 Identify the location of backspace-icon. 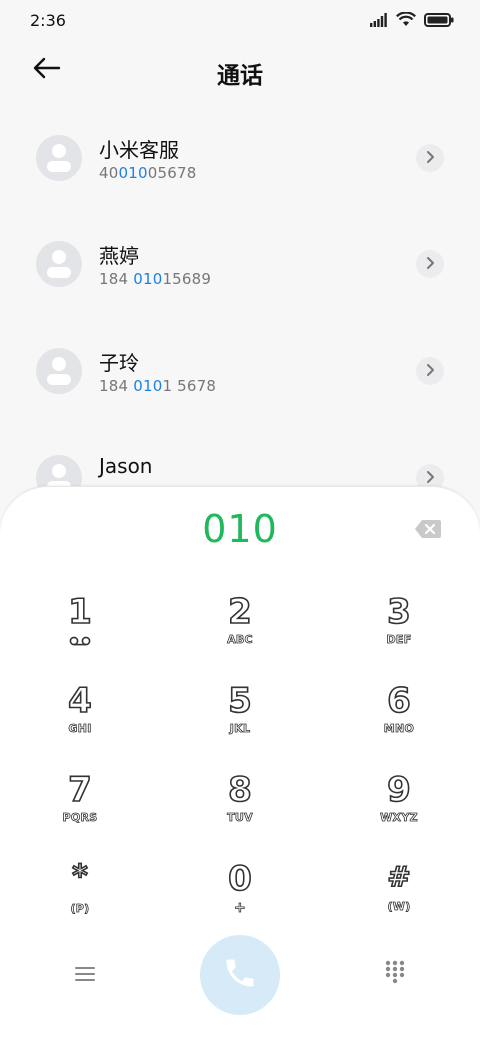
(428, 531).